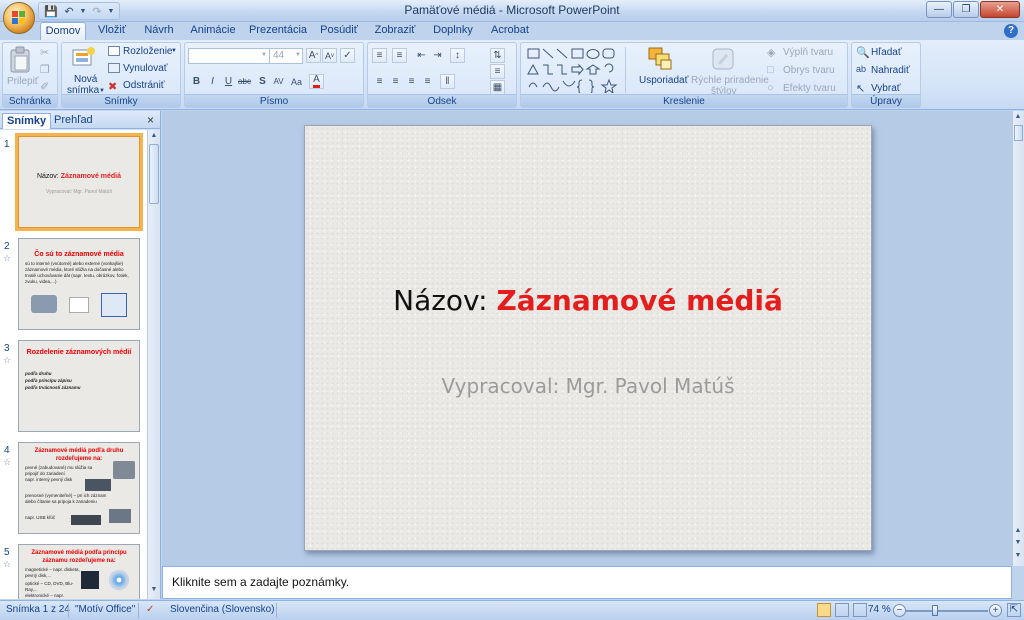 Image resolution: width=1024 pixels, height=620 pixels. What do you see at coordinates (730, 80) in the screenshot?
I see `quick-styles-button: Rýchle priradenie` at bounding box center [730, 80].